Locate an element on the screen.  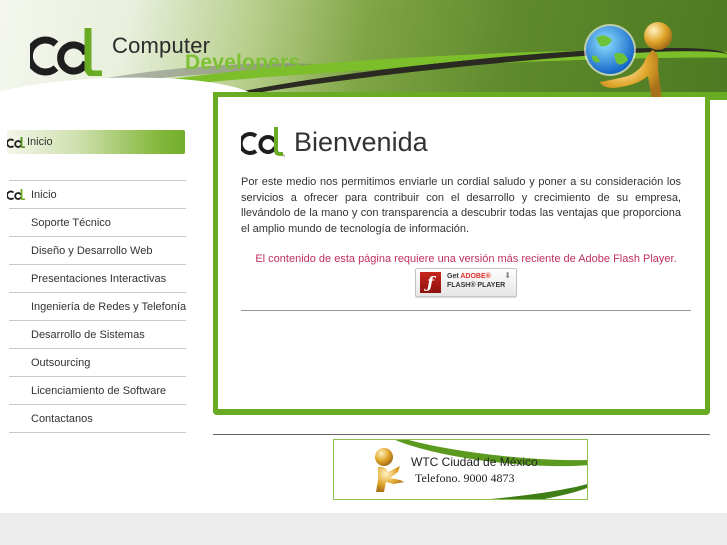
sidebar-item-label: Licenciamiento de Software is located at coordinates (99, 390).